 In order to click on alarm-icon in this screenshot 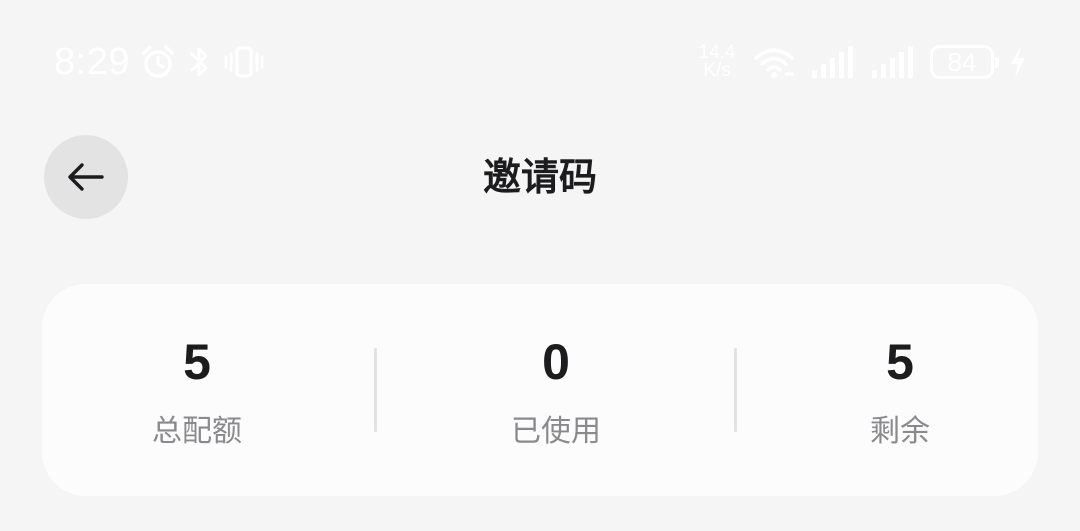, I will do `click(158, 62)`.